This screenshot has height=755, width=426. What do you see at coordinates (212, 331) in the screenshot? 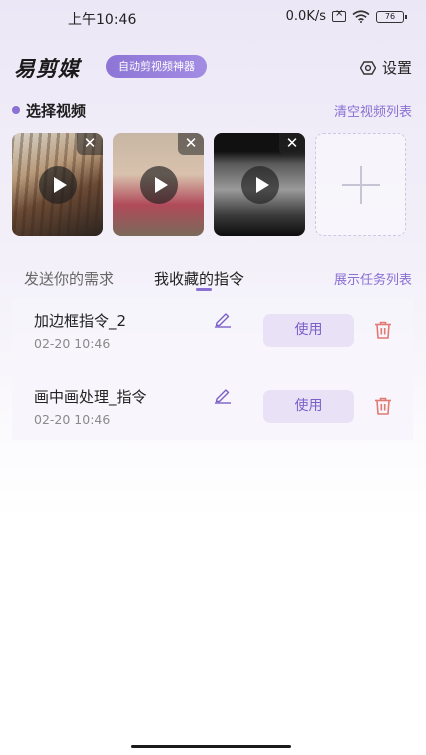
I see `list-item: 加边框指令_2 02-20 10:46 使用` at bounding box center [212, 331].